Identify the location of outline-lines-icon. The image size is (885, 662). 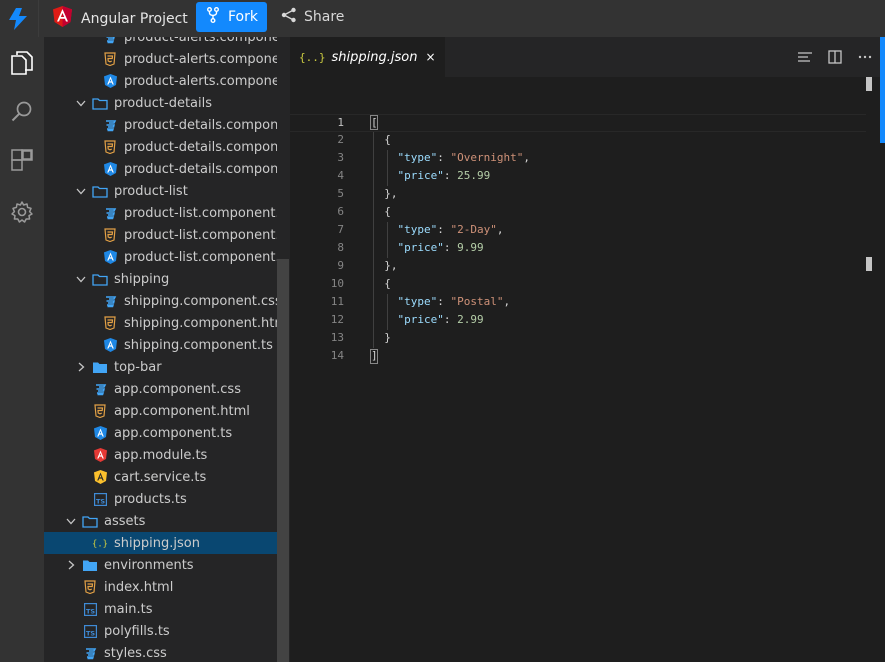
(805, 57).